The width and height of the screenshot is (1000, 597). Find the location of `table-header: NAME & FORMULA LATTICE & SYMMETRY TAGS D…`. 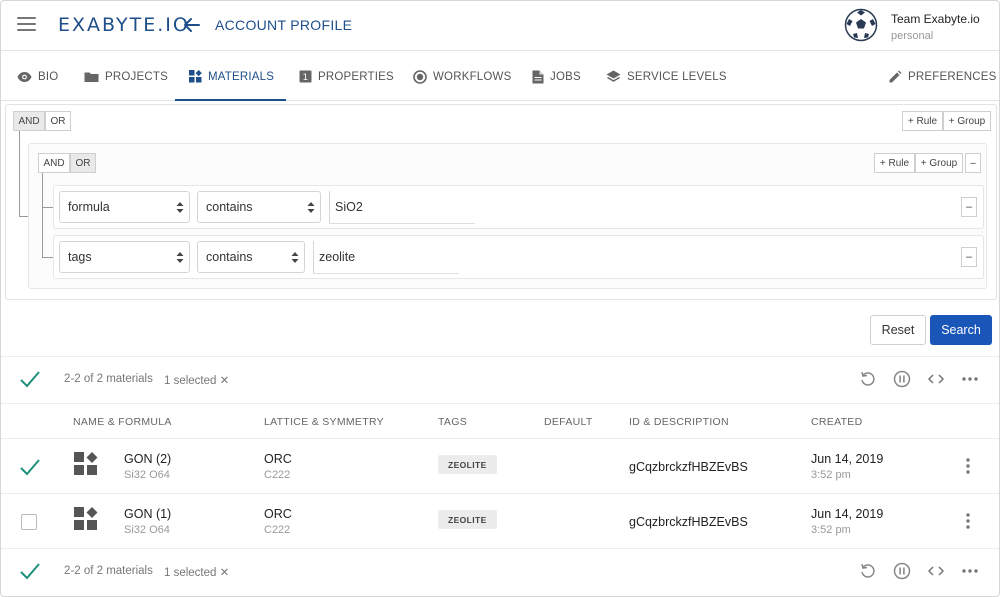

table-header: NAME & FORMULA LATTICE & SYMMETRY TAGS D… is located at coordinates (500, 421).